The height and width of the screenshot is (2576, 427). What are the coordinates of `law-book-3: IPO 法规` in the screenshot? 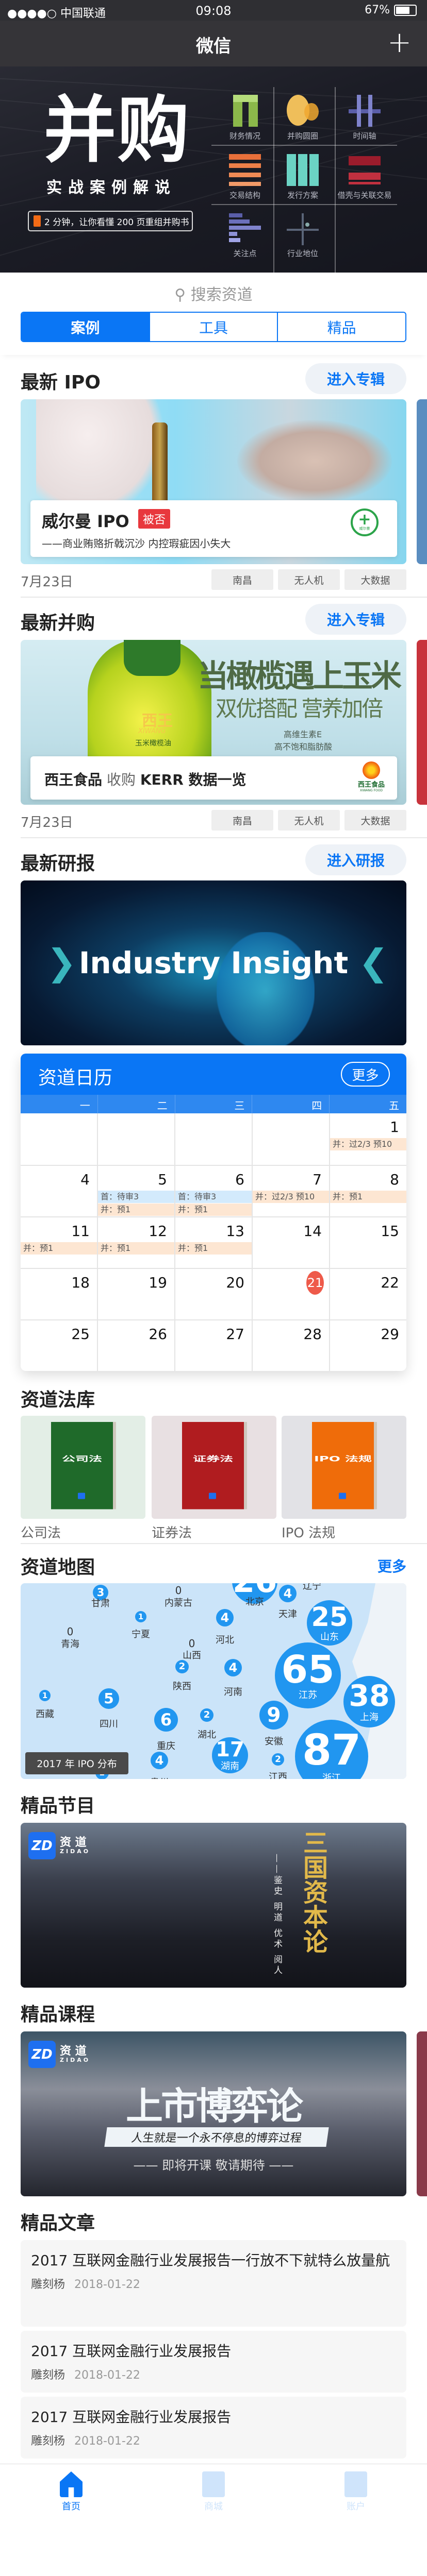 It's located at (344, 1467).